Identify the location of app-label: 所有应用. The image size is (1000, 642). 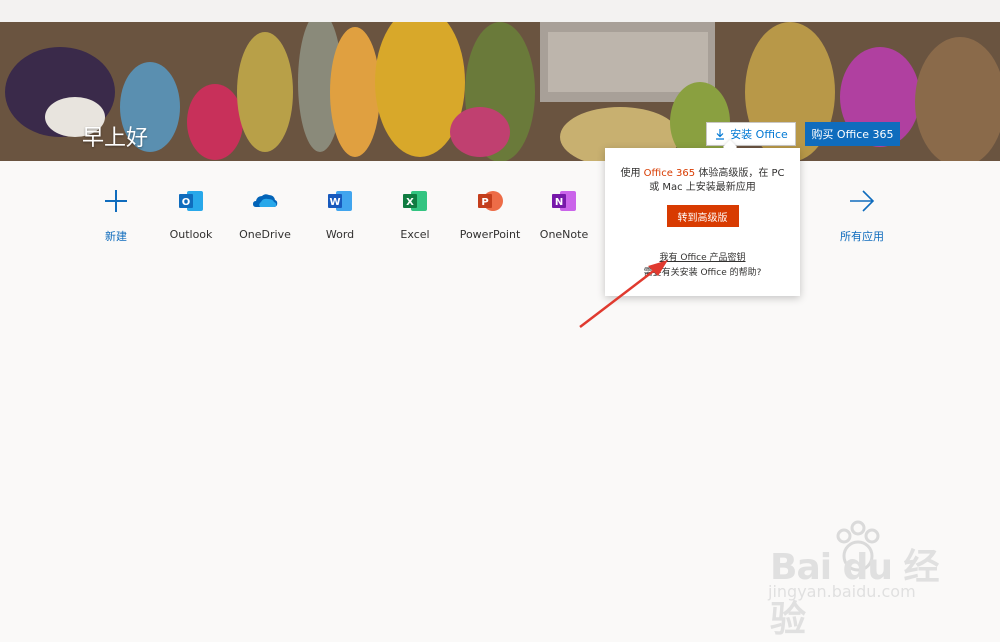
(862, 236).